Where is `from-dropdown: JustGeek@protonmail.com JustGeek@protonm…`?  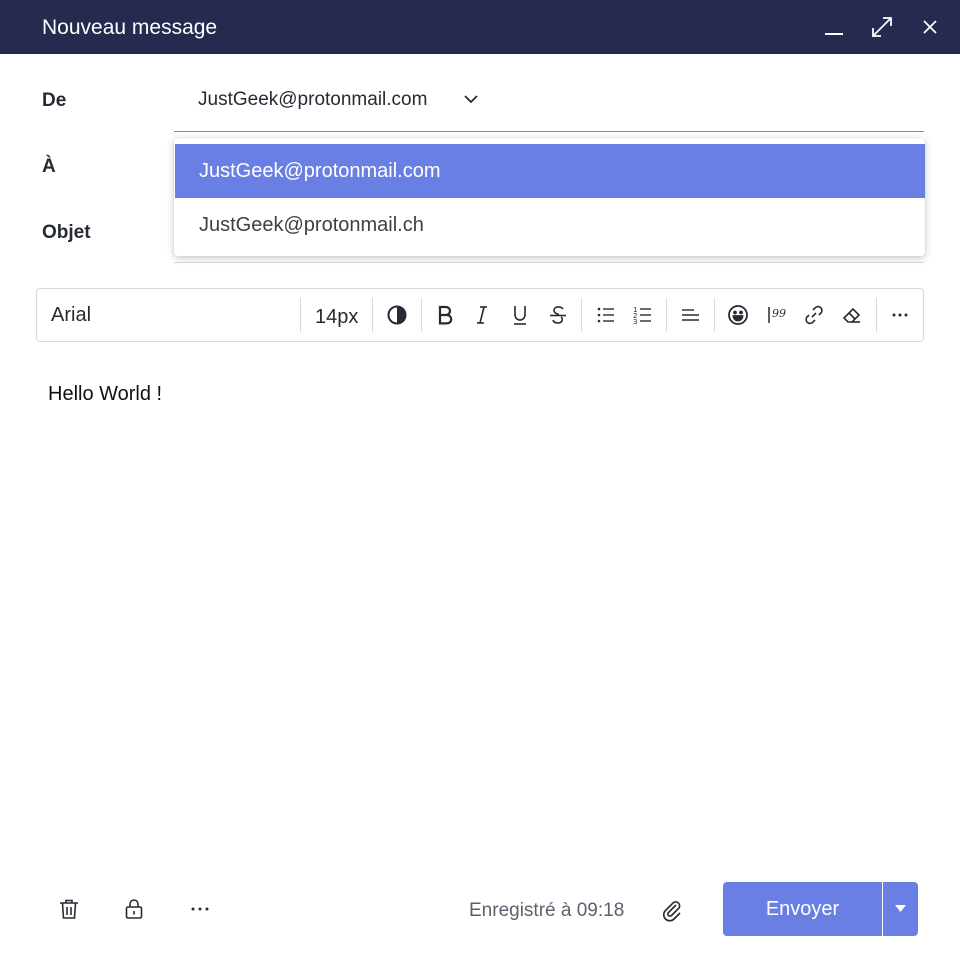
from-dropdown: JustGeek@protonmail.com JustGeek@protonm… is located at coordinates (549, 197).